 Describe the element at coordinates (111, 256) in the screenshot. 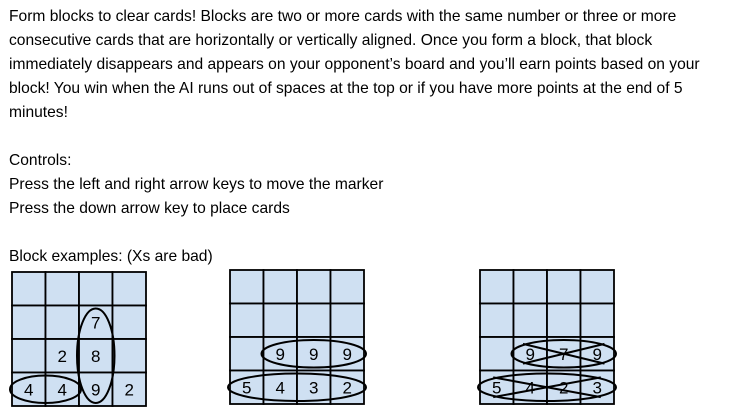

I see `examples-heading: Block examples: (Xs are bad)` at that location.